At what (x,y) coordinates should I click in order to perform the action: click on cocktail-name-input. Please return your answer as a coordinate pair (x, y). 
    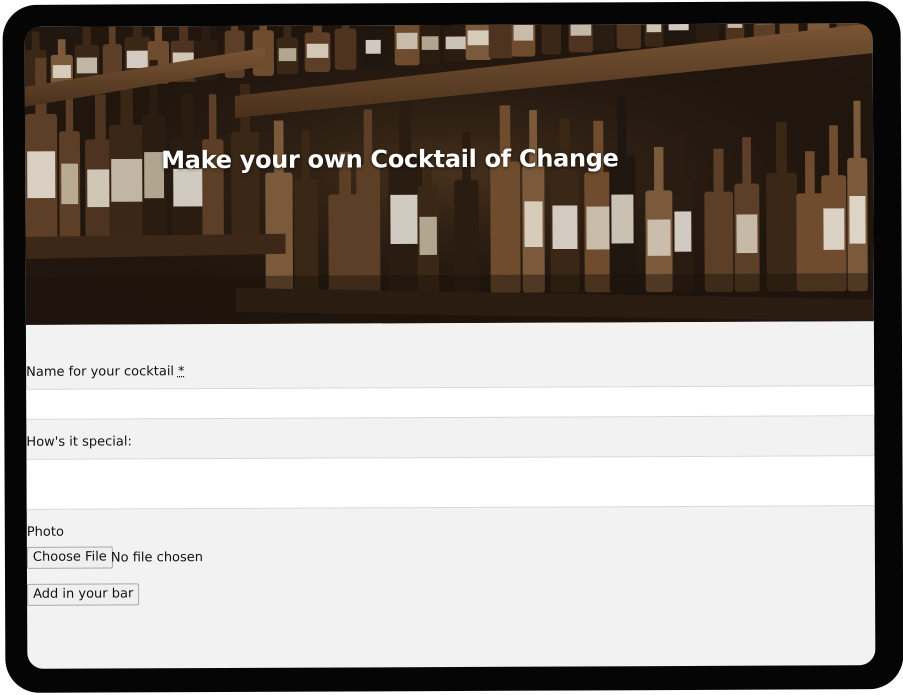
    Looking at the image, I should click on (450, 402).